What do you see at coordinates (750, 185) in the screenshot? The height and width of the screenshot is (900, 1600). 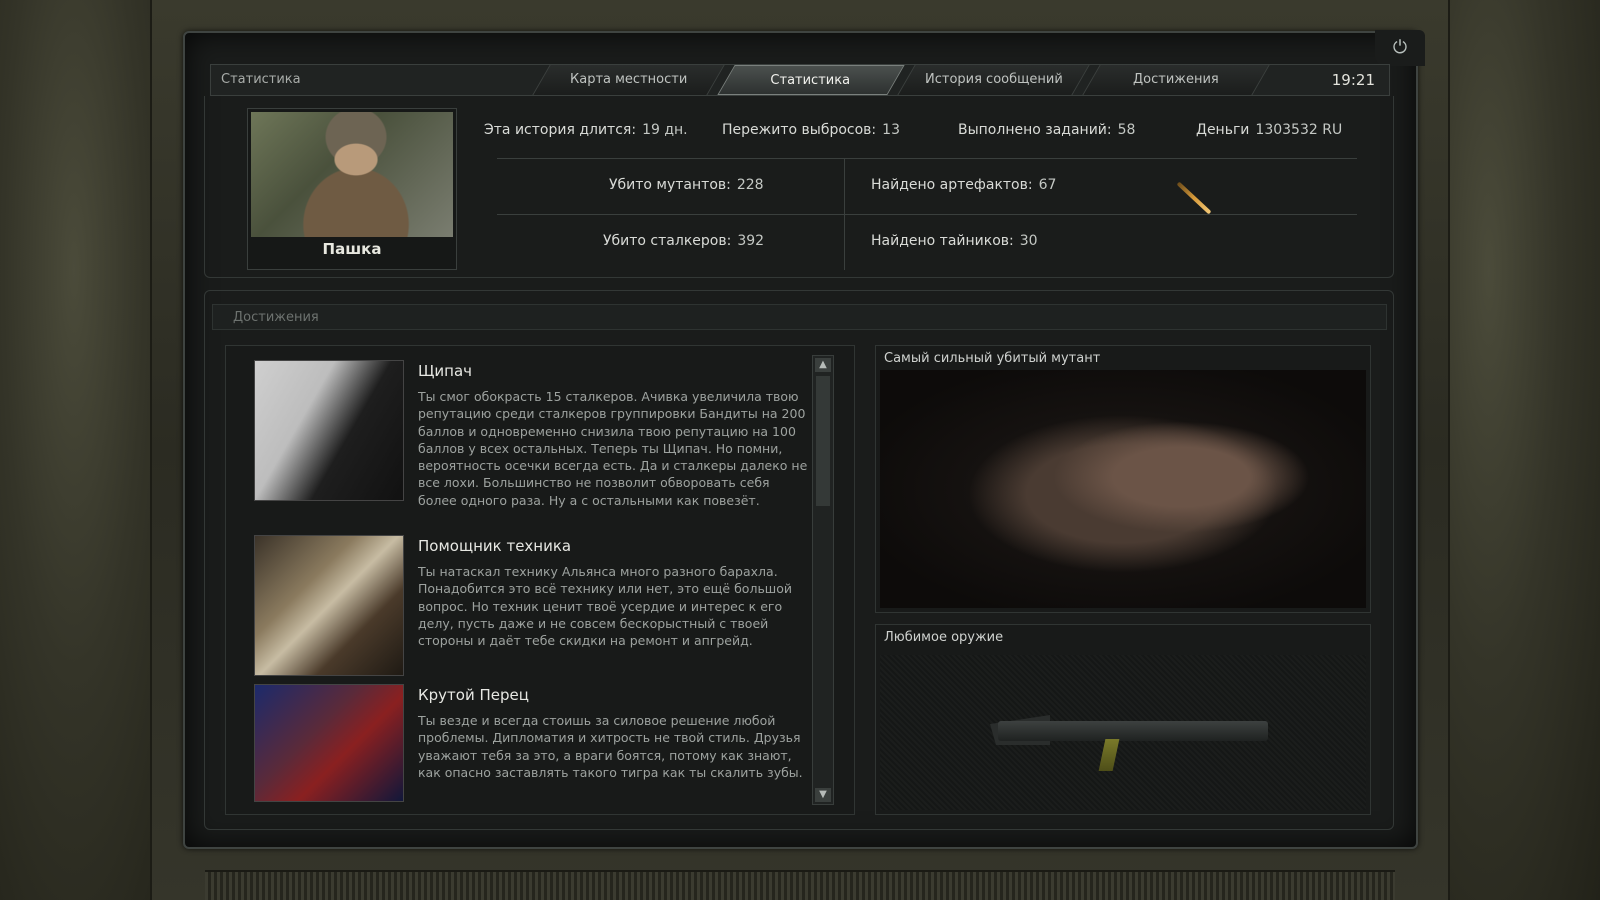 I see `stat-value: 228` at bounding box center [750, 185].